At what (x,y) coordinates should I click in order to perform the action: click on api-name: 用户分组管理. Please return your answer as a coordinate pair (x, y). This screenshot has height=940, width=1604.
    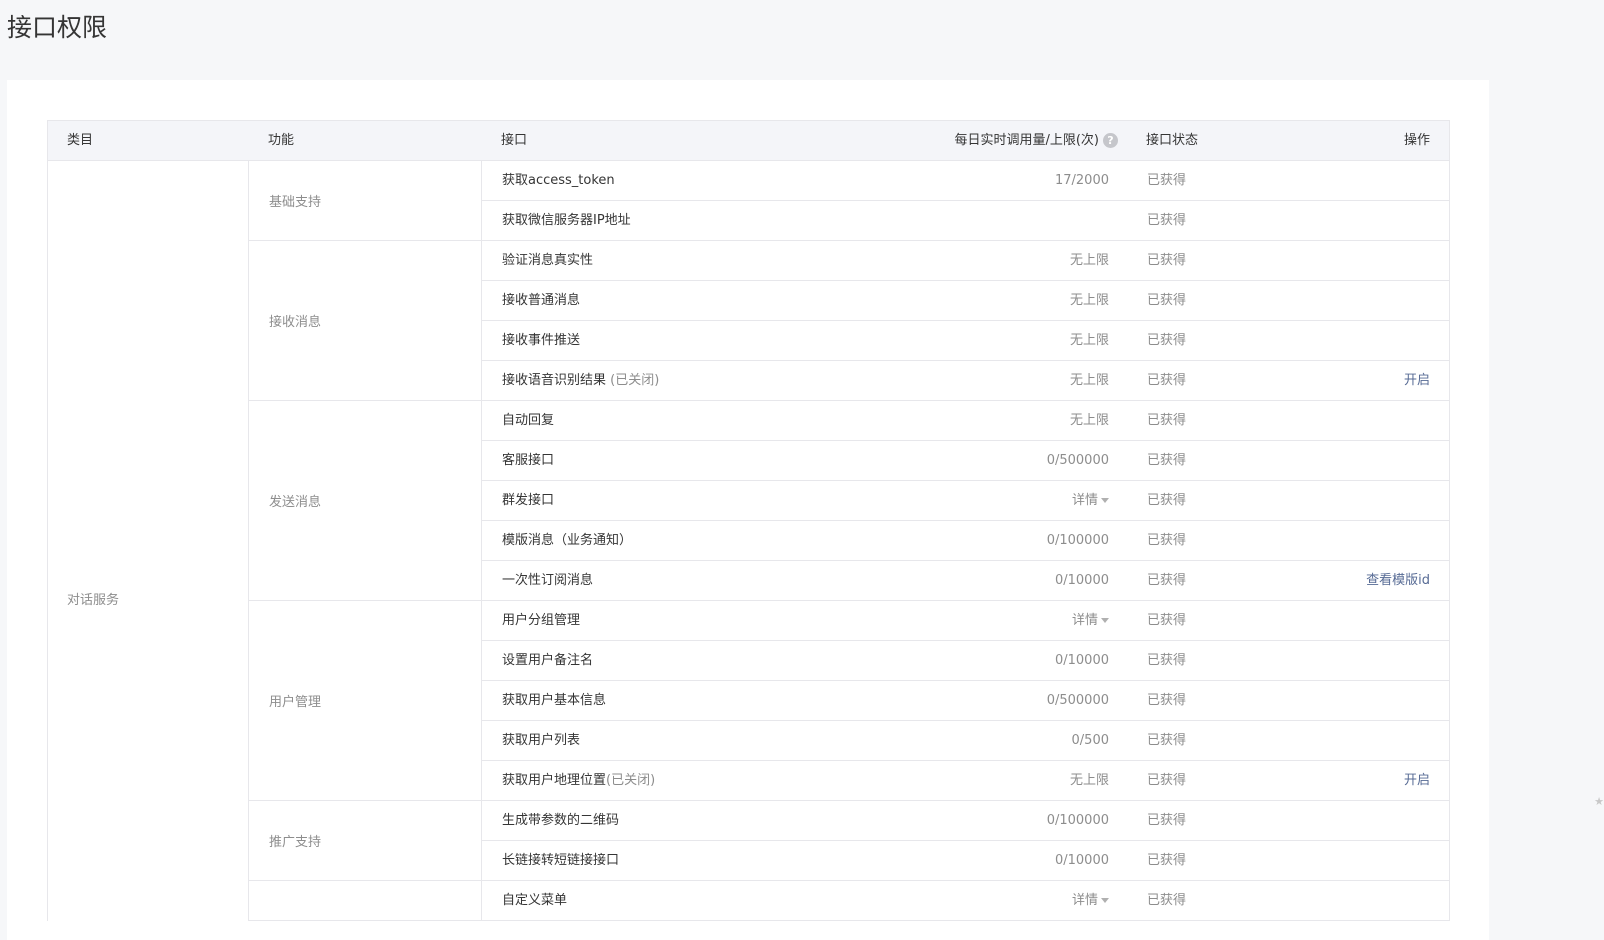
    Looking at the image, I should click on (541, 620).